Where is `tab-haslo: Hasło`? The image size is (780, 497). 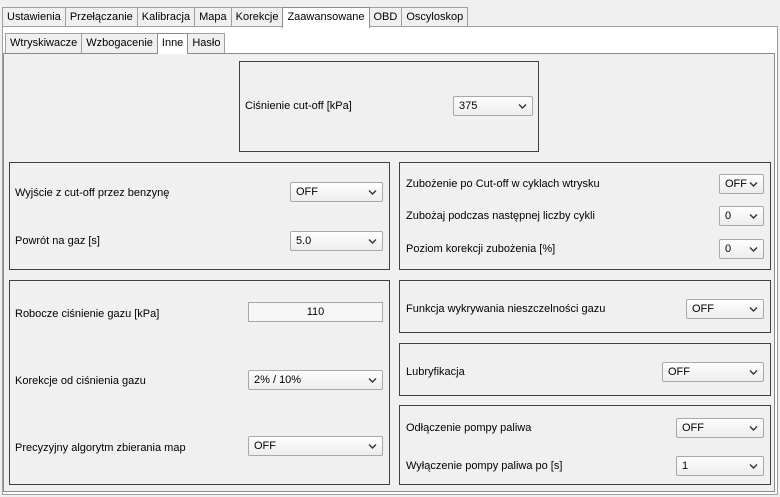 tab-haslo: Hasło is located at coordinates (206, 43).